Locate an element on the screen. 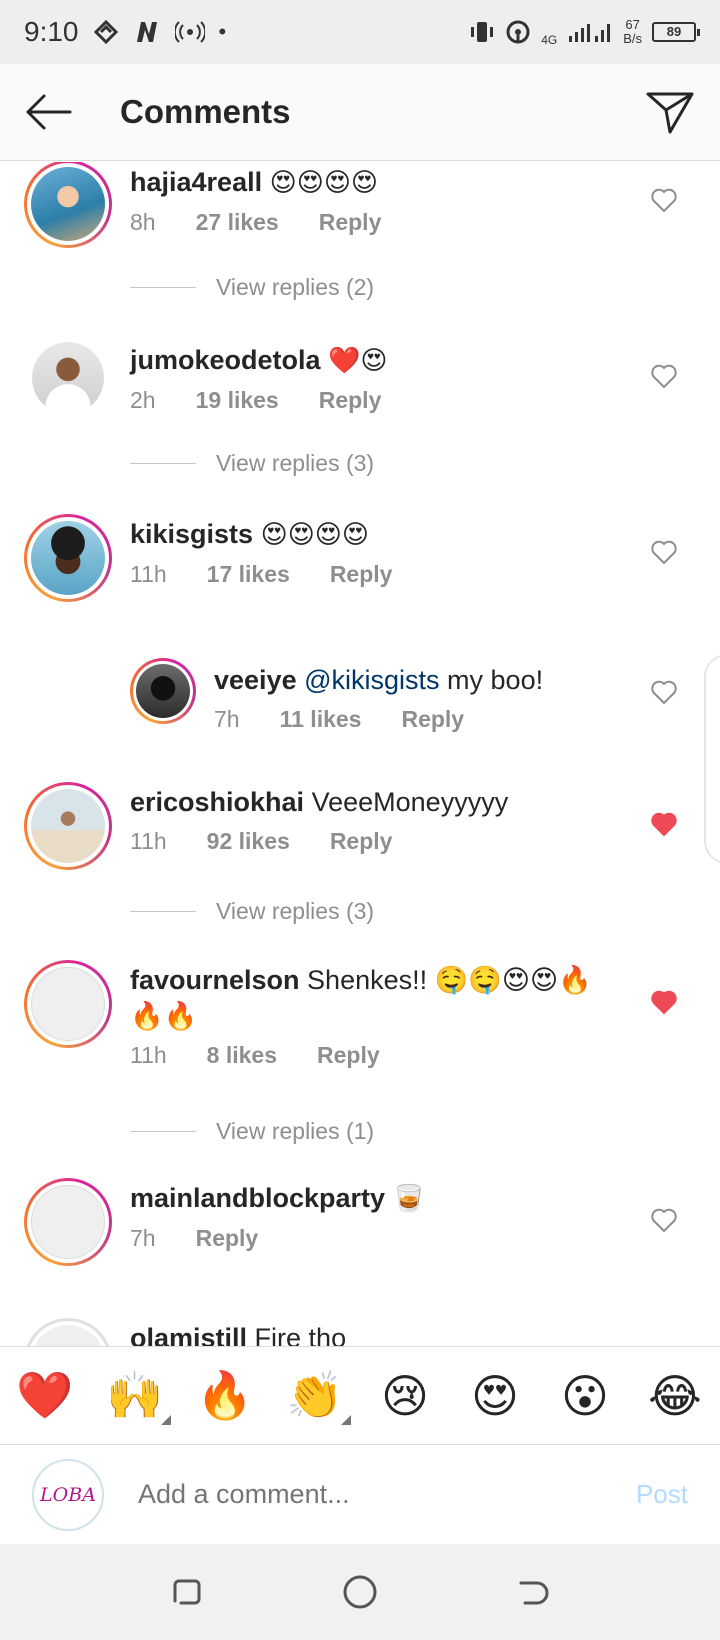 This screenshot has width=720, height=1640. comment-username: jumokeodetola is located at coordinates (225, 360).